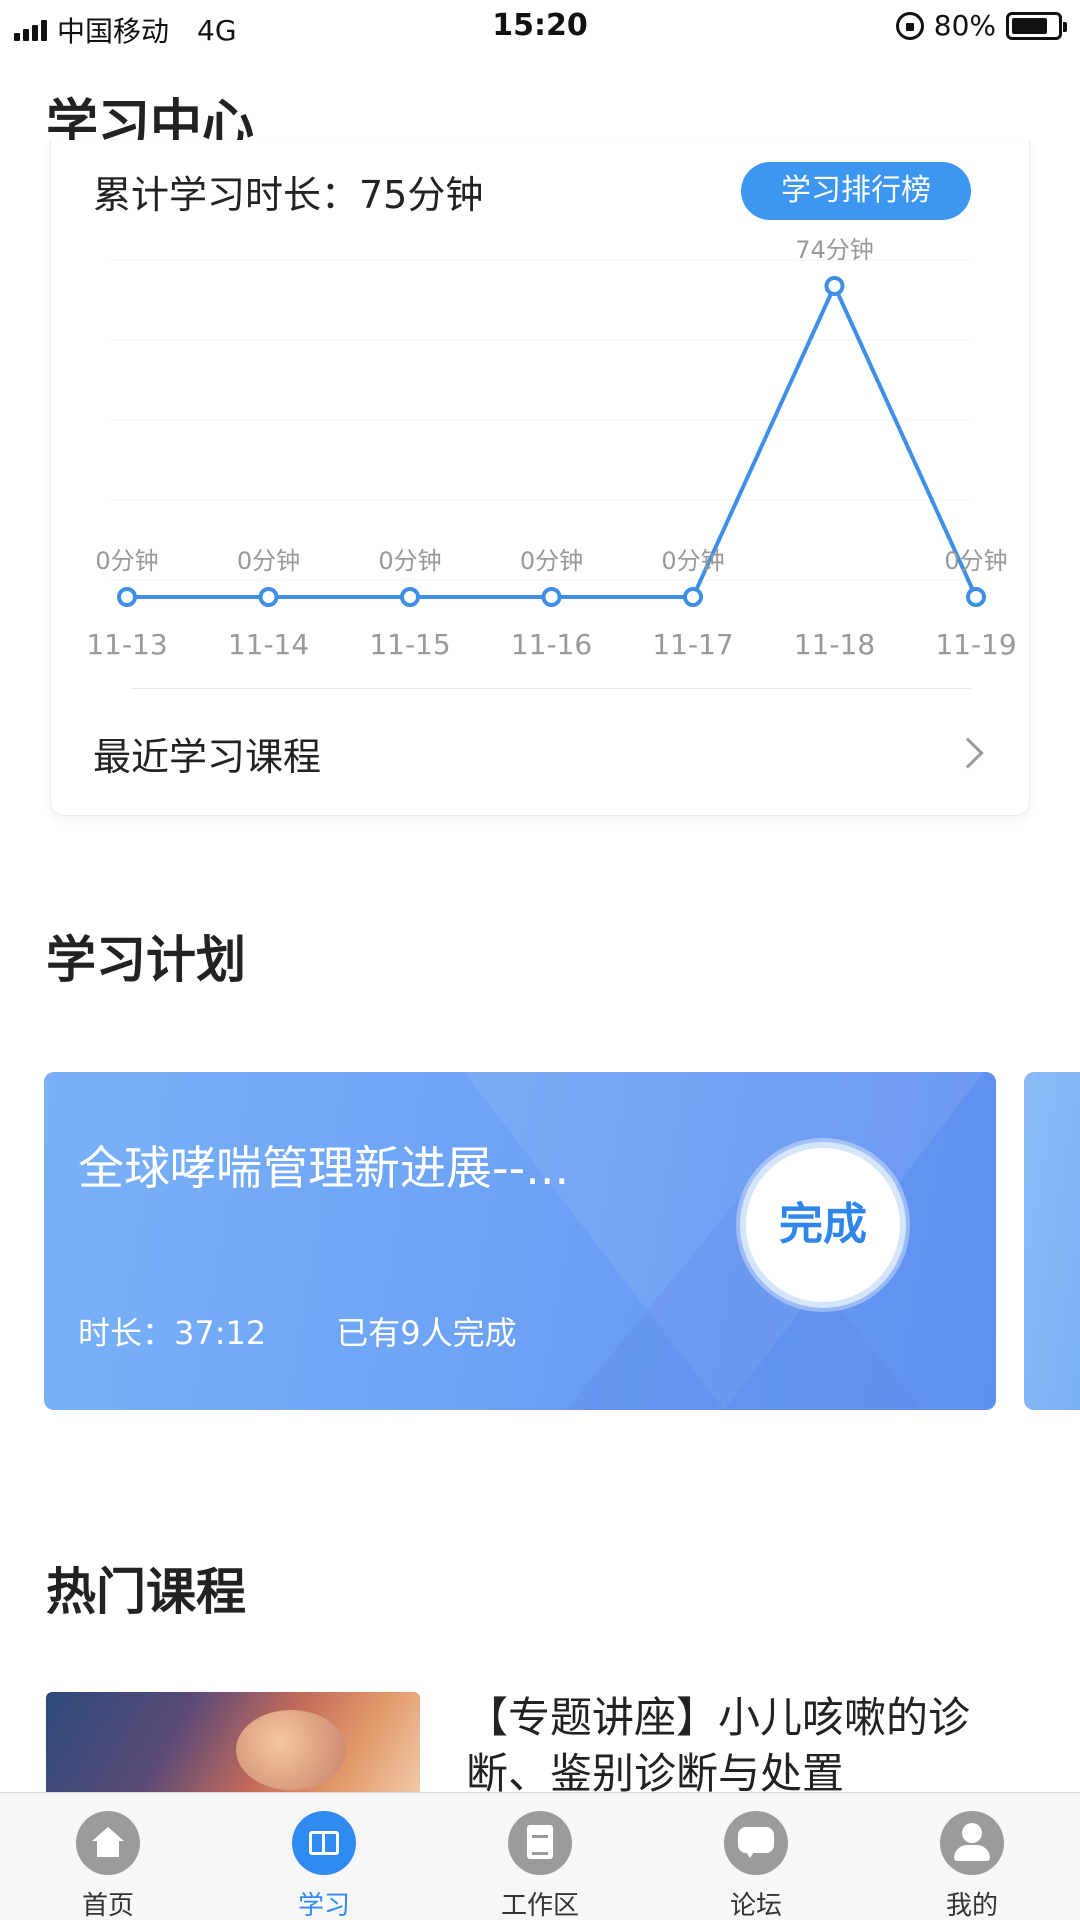  What do you see at coordinates (172, 1333) in the screenshot?
I see `plan-duration: 时长：37:12` at bounding box center [172, 1333].